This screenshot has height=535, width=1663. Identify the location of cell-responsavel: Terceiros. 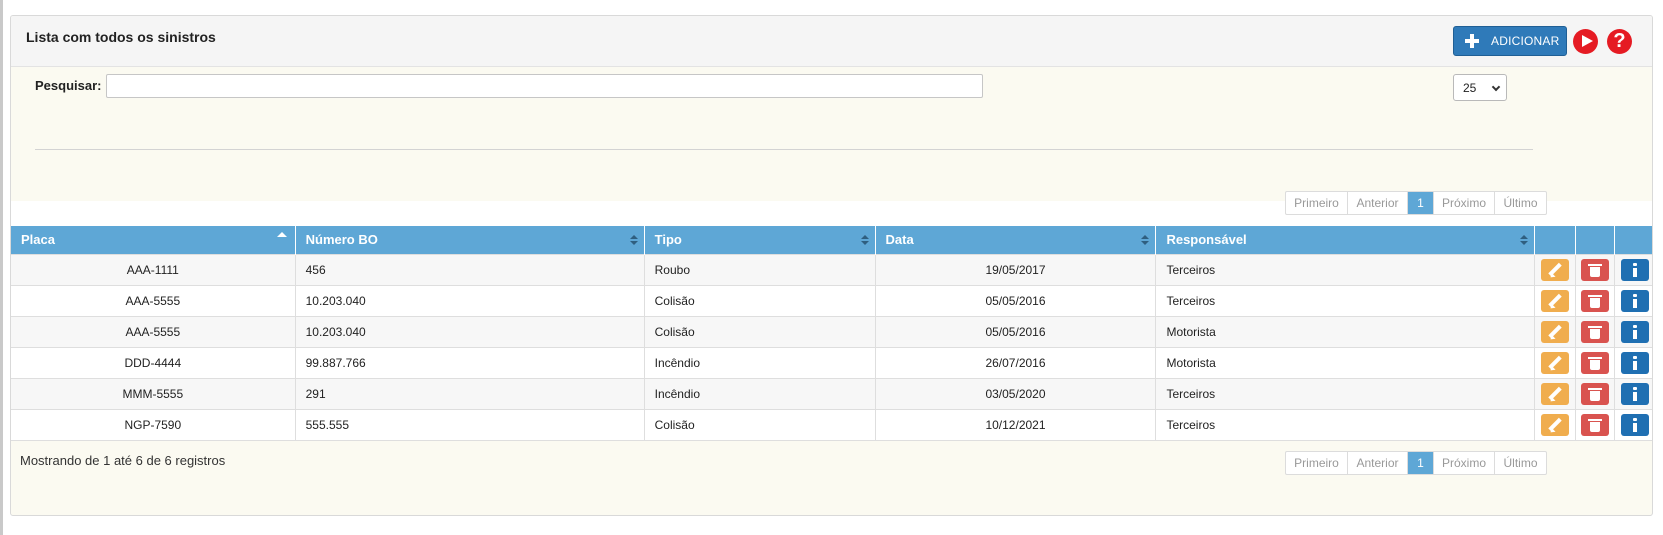
(1345, 269).